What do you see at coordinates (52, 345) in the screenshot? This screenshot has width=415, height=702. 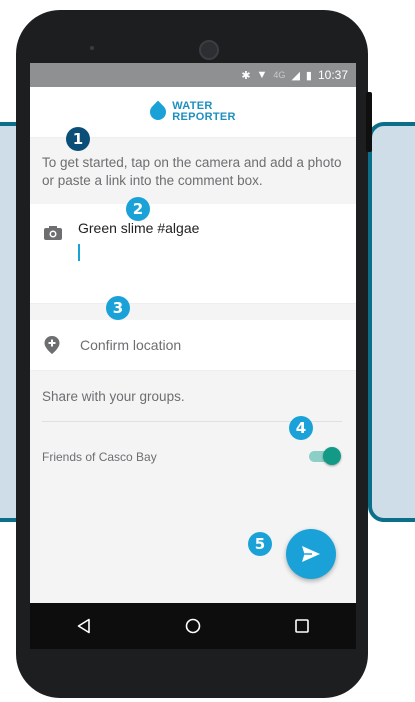 I see `location-pin-icon` at bounding box center [52, 345].